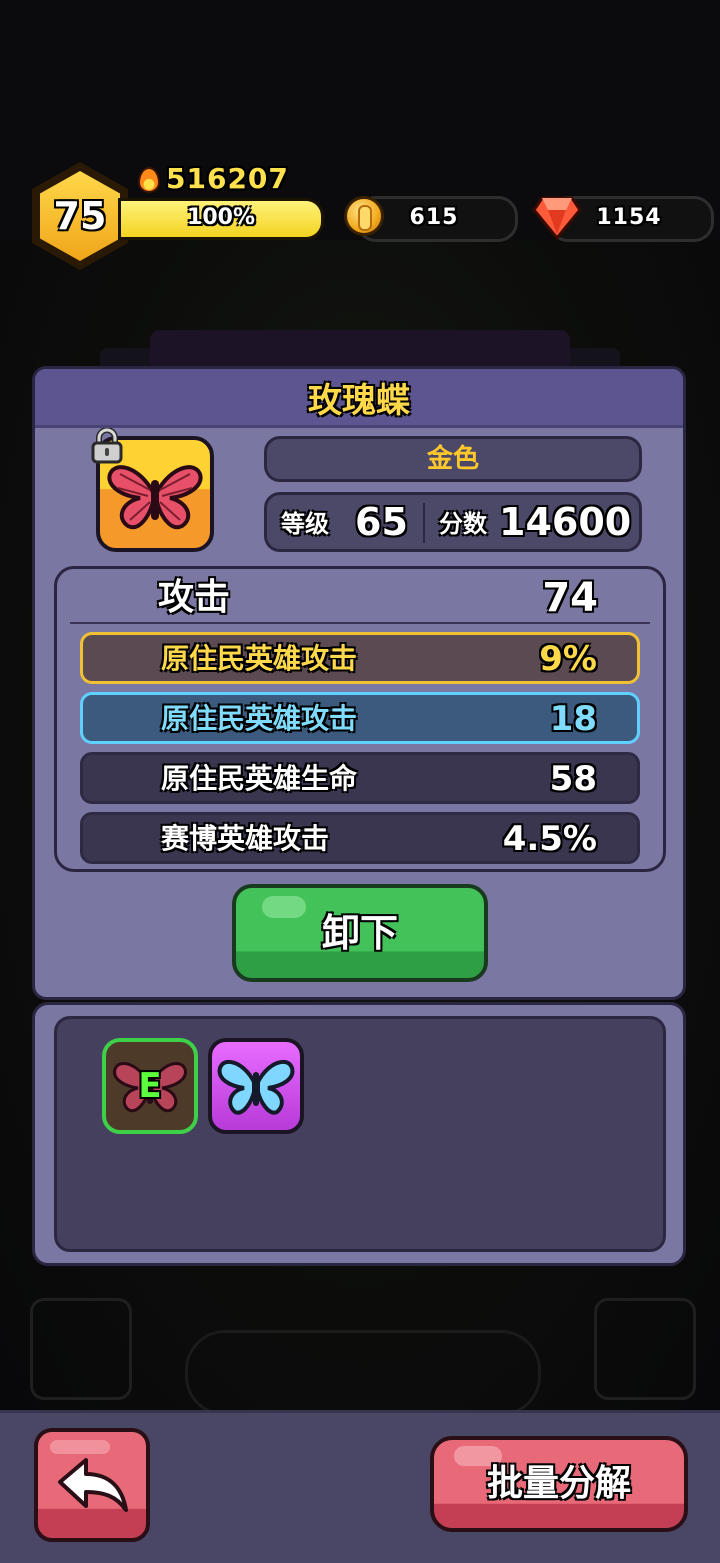 The image size is (720, 1563). What do you see at coordinates (463, 524) in the screenshot?
I see `score-label: 分数` at bounding box center [463, 524].